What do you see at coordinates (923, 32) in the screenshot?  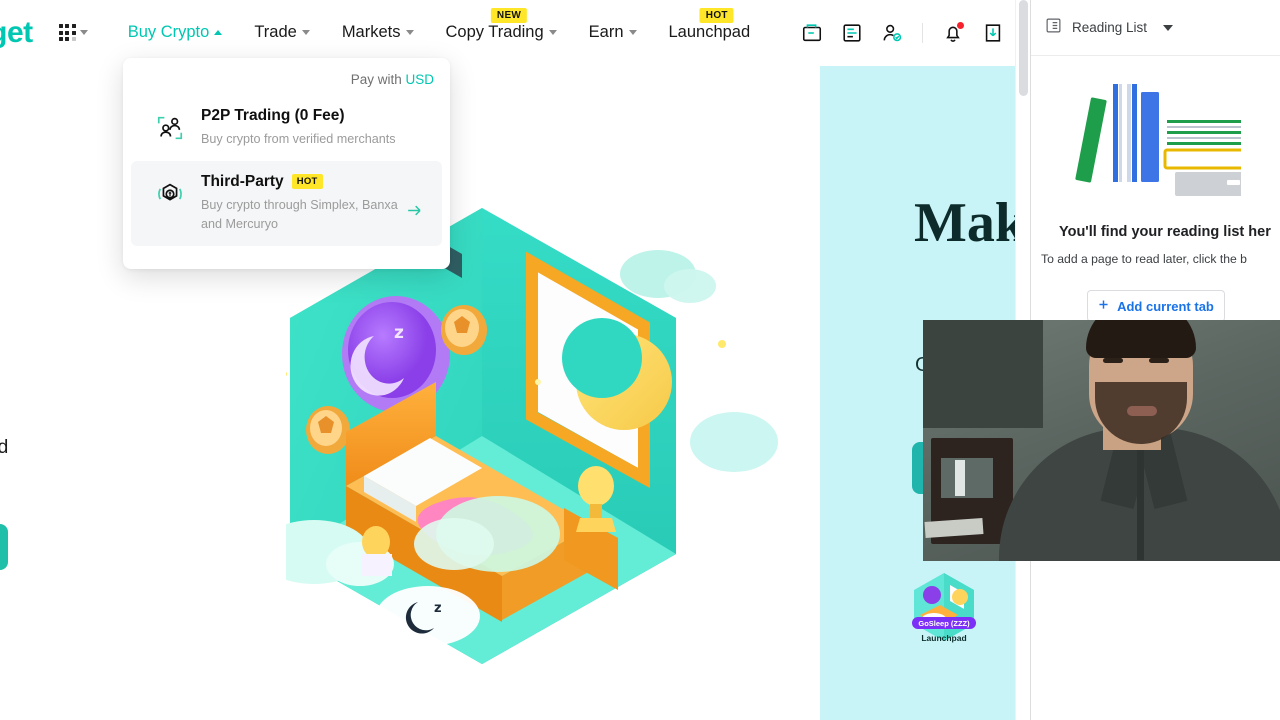 I see `navbar-divider` at bounding box center [923, 32].